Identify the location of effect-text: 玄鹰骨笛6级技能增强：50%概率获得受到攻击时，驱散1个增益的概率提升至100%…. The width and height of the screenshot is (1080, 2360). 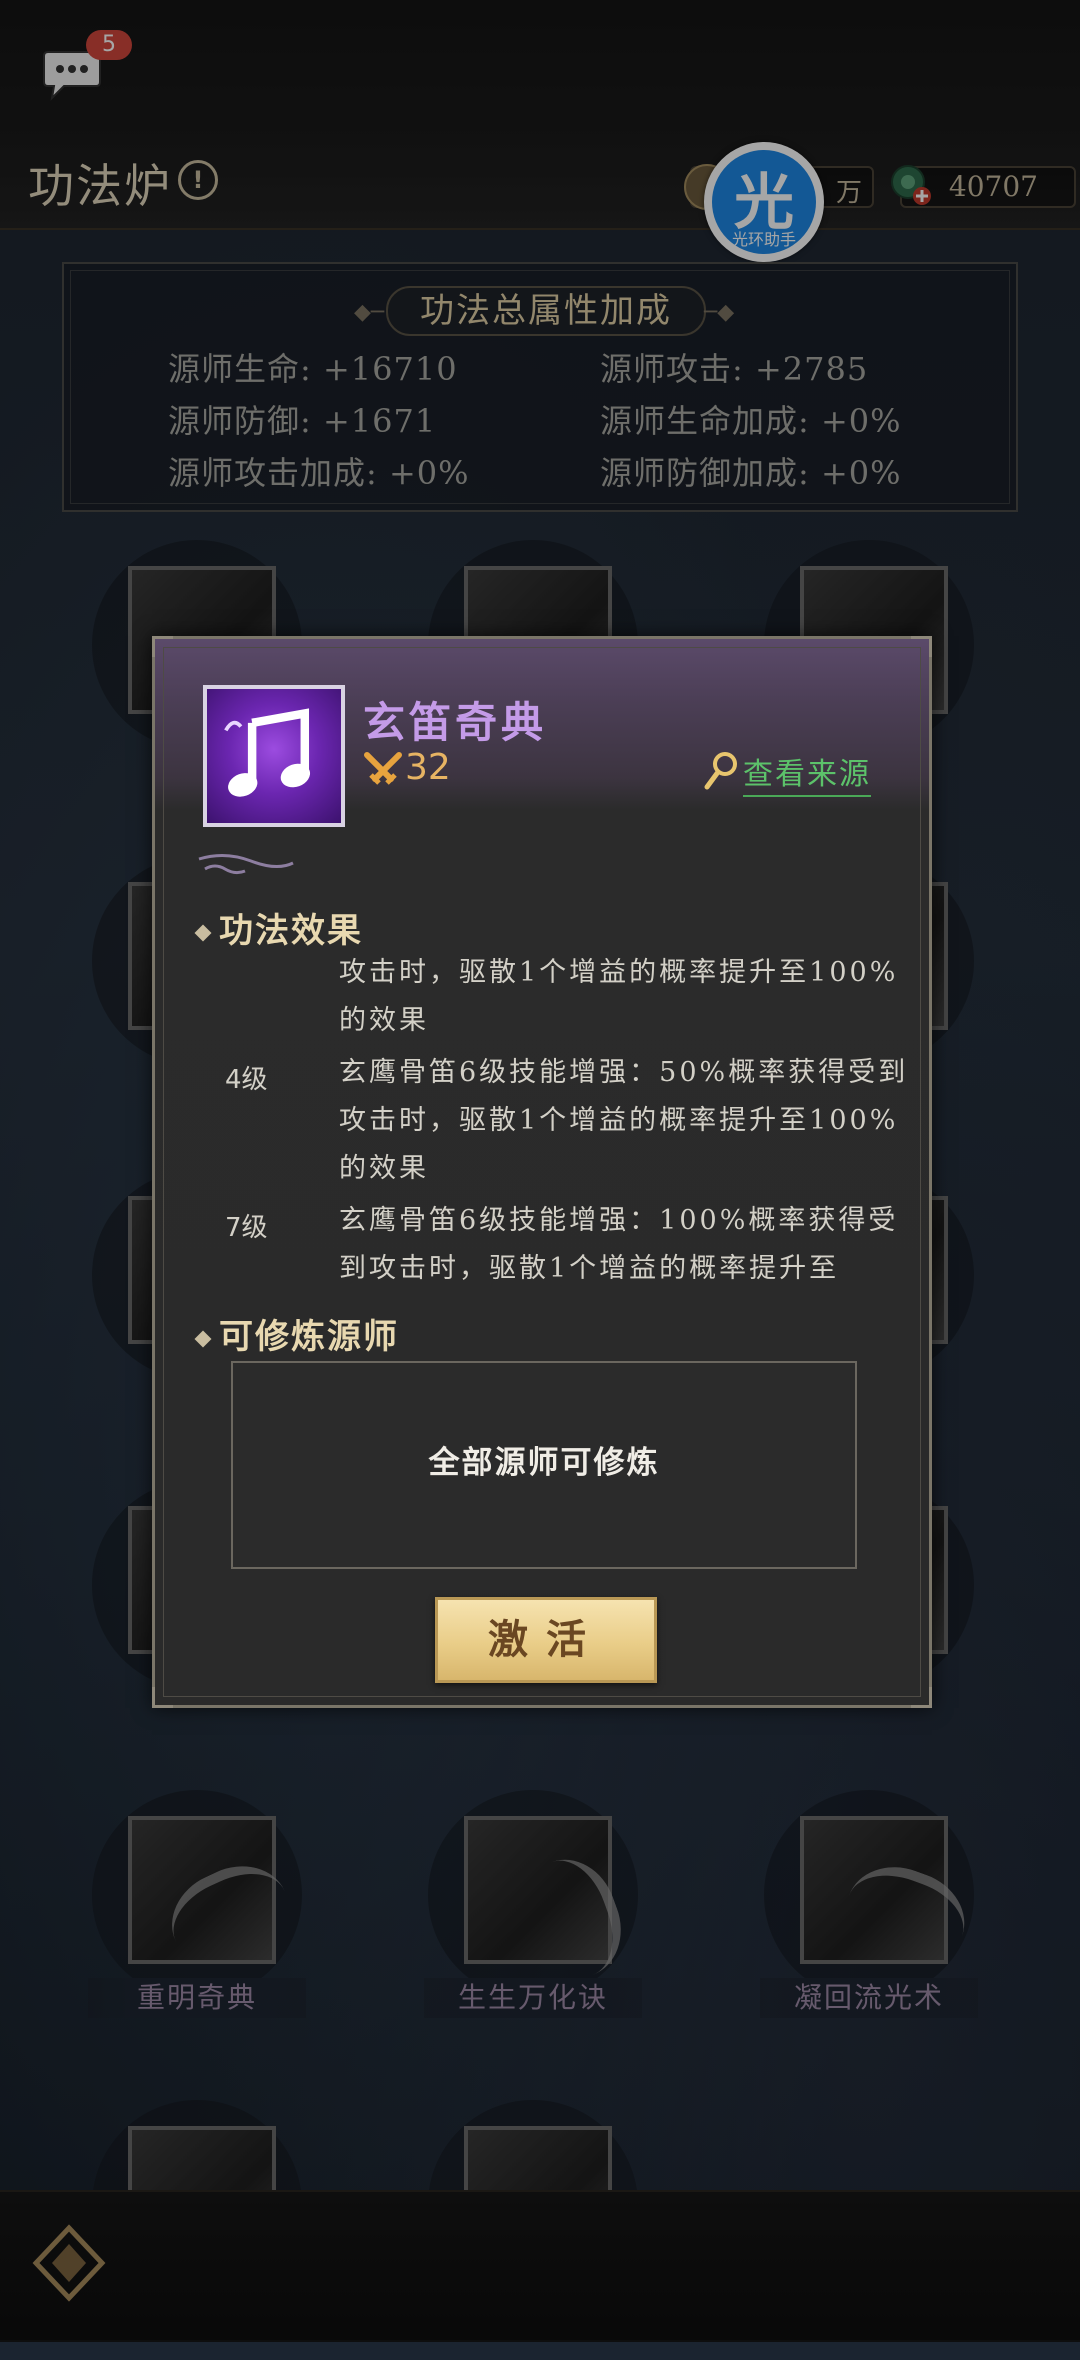
(624, 1120).